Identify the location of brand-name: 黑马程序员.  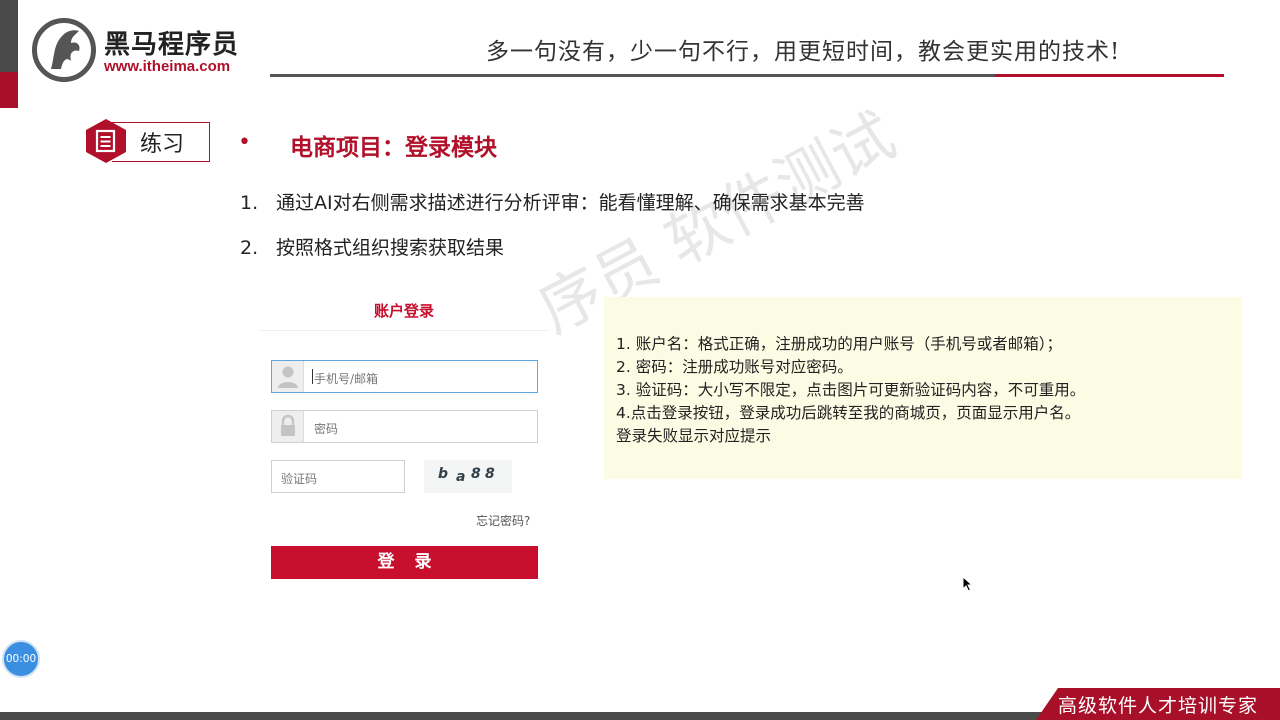
(172, 45).